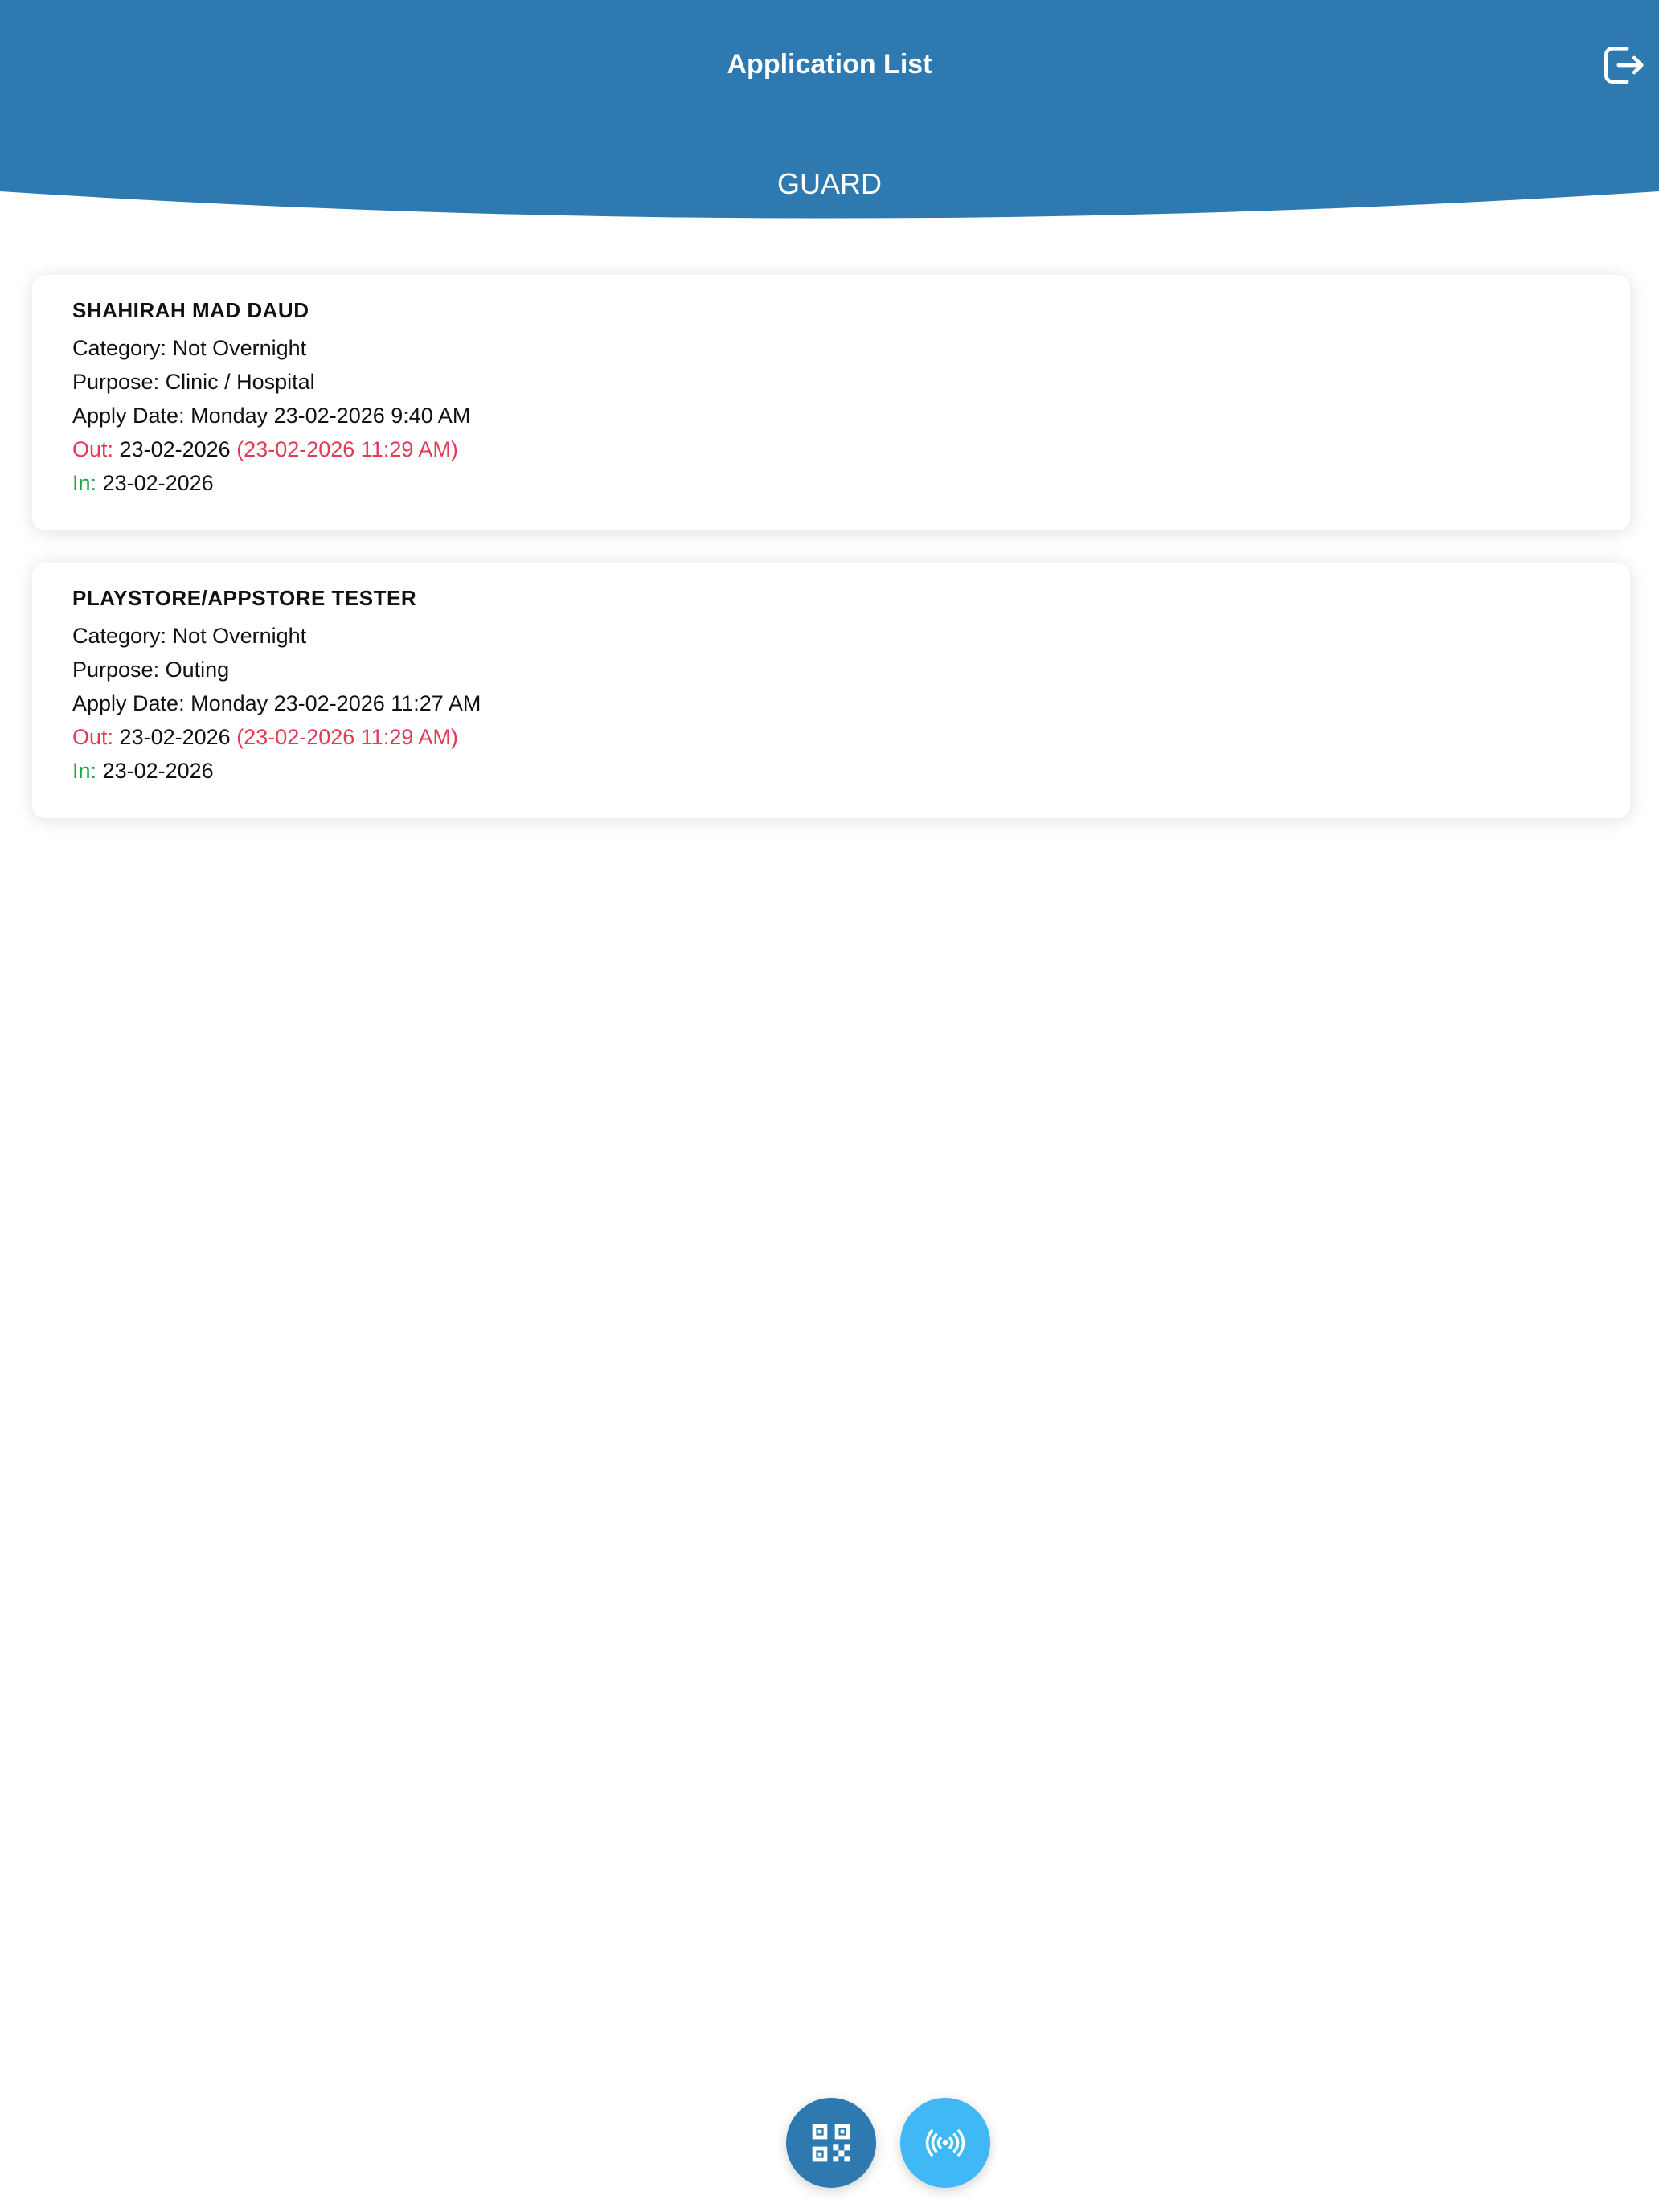 The image size is (1659, 2212). I want to click on qr-code-icon, so click(831, 2143).